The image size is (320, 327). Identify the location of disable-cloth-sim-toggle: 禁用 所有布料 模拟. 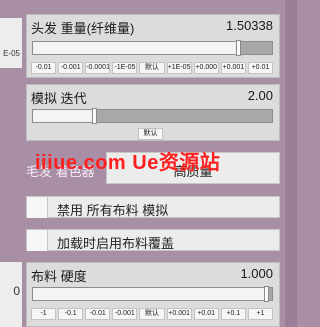
(153, 207).